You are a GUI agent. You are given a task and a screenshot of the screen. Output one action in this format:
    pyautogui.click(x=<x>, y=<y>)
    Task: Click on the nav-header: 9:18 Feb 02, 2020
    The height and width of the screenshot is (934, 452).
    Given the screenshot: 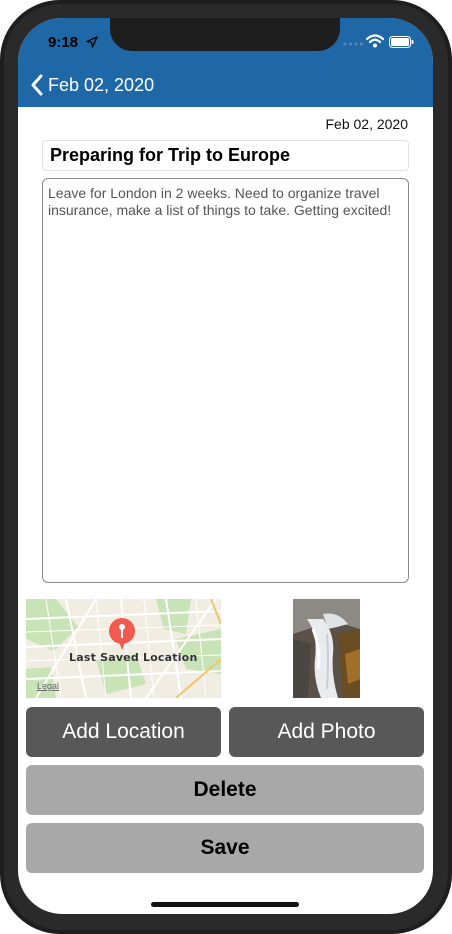 What is the action you would take?
    pyautogui.click(x=225, y=62)
    